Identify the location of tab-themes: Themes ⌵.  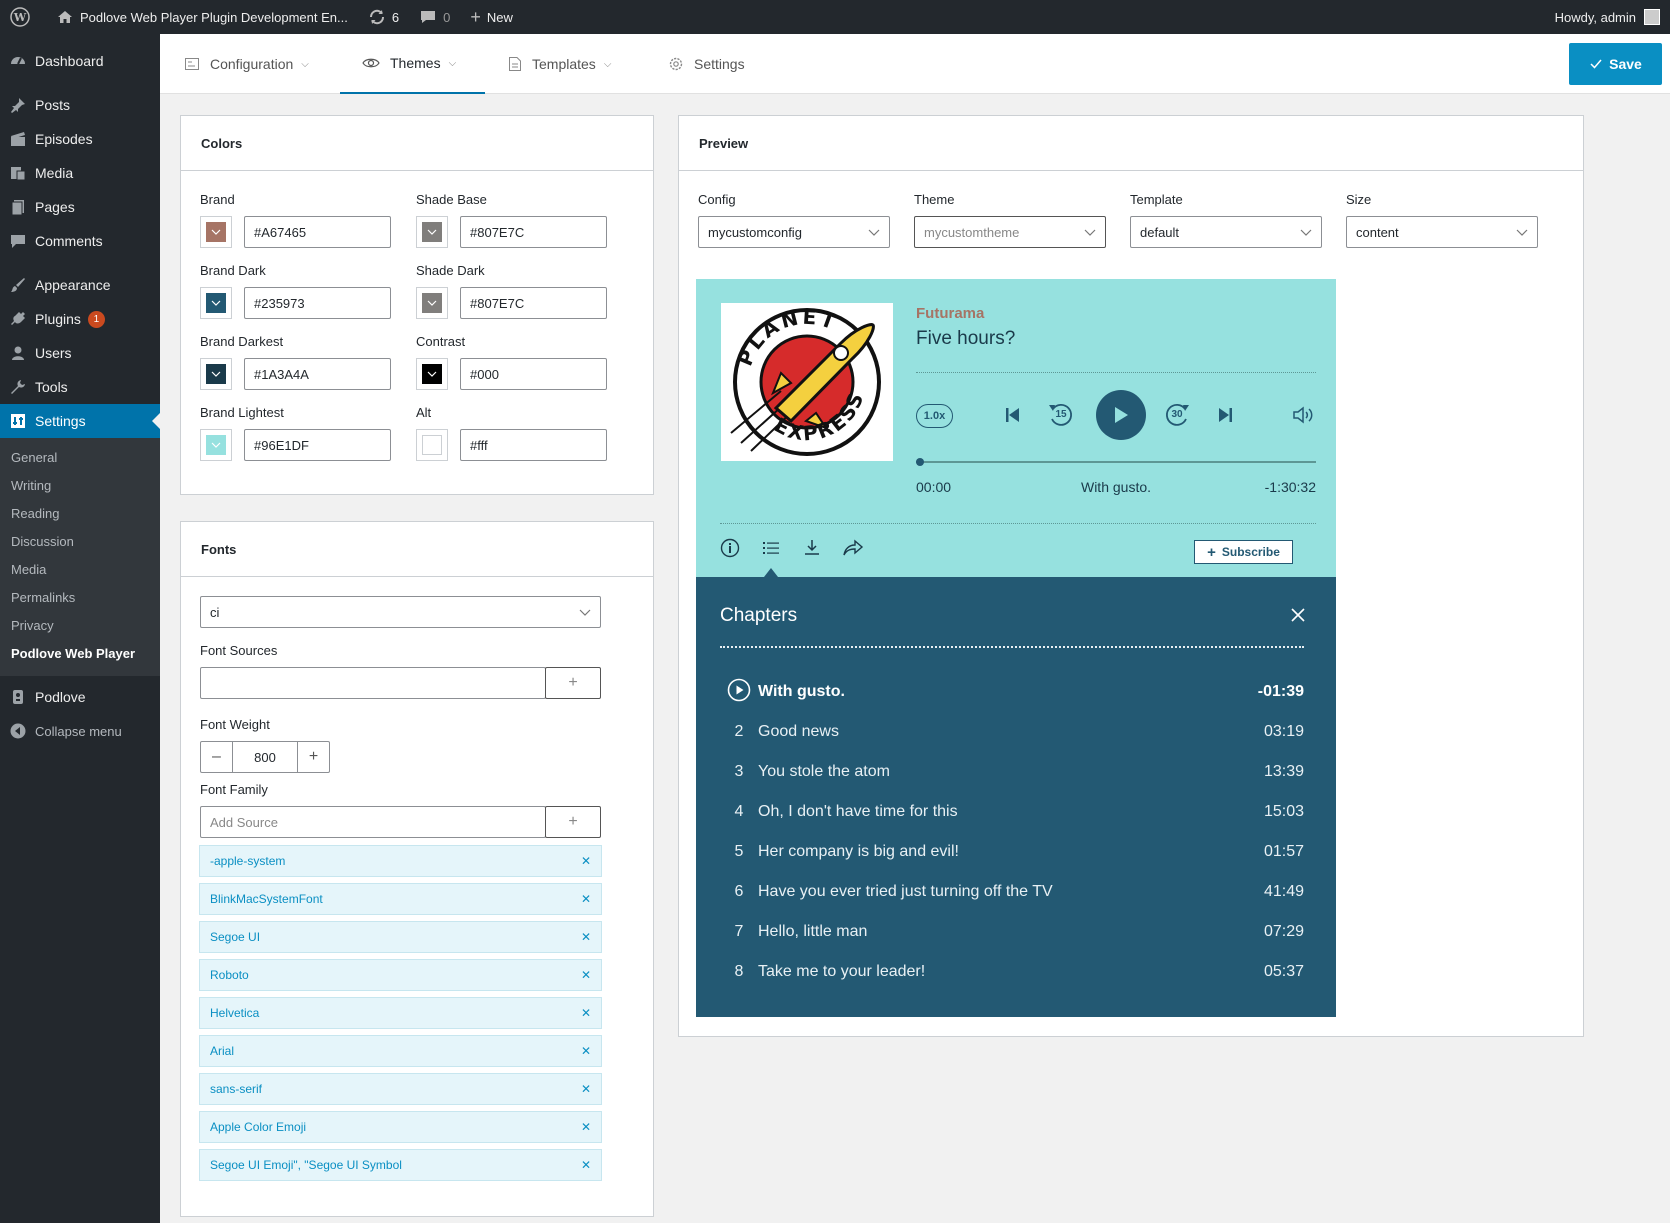
(412, 64).